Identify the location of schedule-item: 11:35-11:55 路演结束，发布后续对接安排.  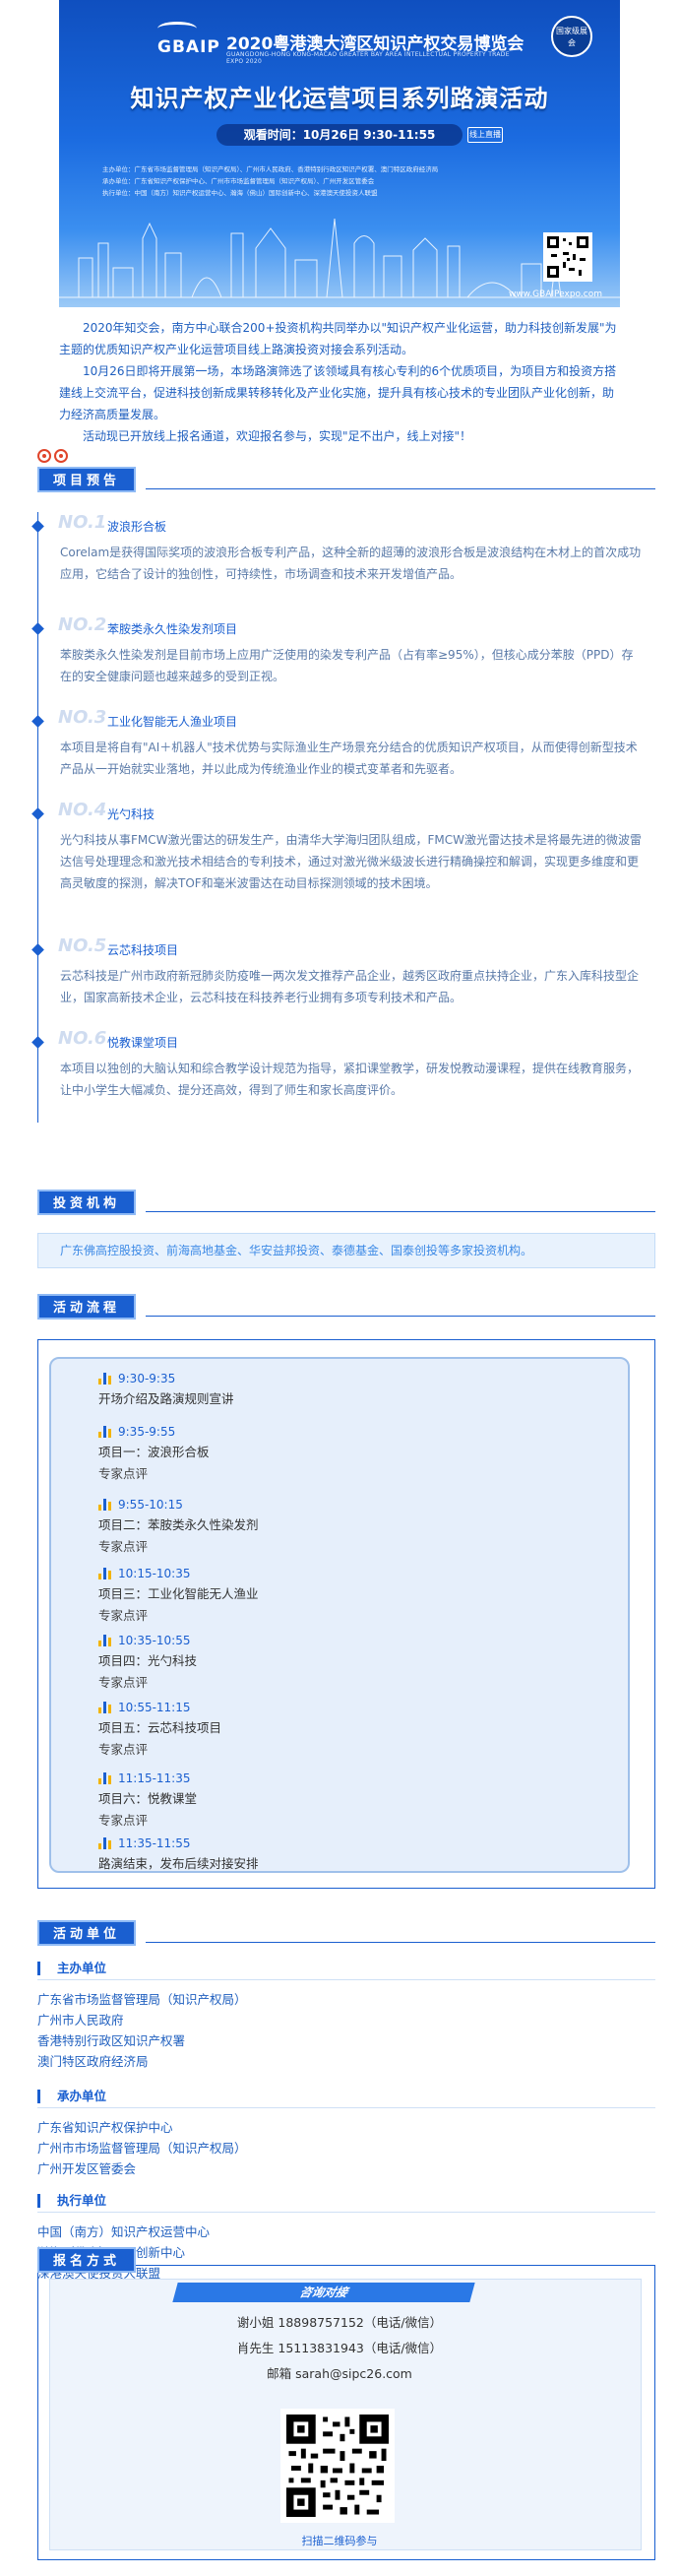
(178, 1854).